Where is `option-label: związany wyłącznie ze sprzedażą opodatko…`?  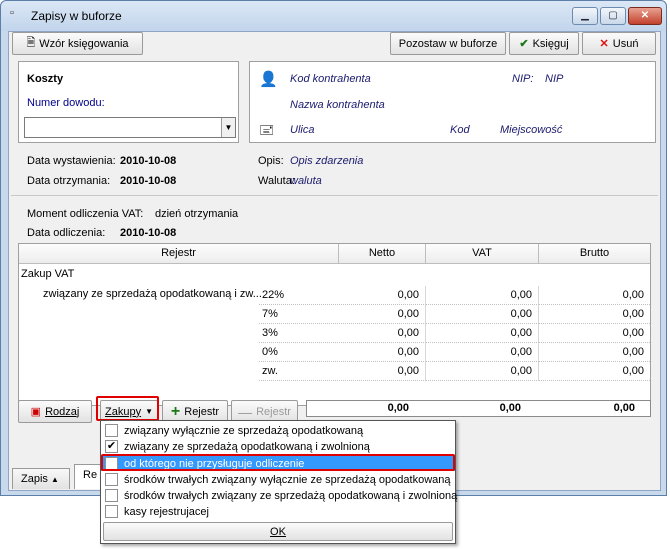 option-label: związany wyłącznie ze sprzedażą opodatko… is located at coordinates (244, 430).